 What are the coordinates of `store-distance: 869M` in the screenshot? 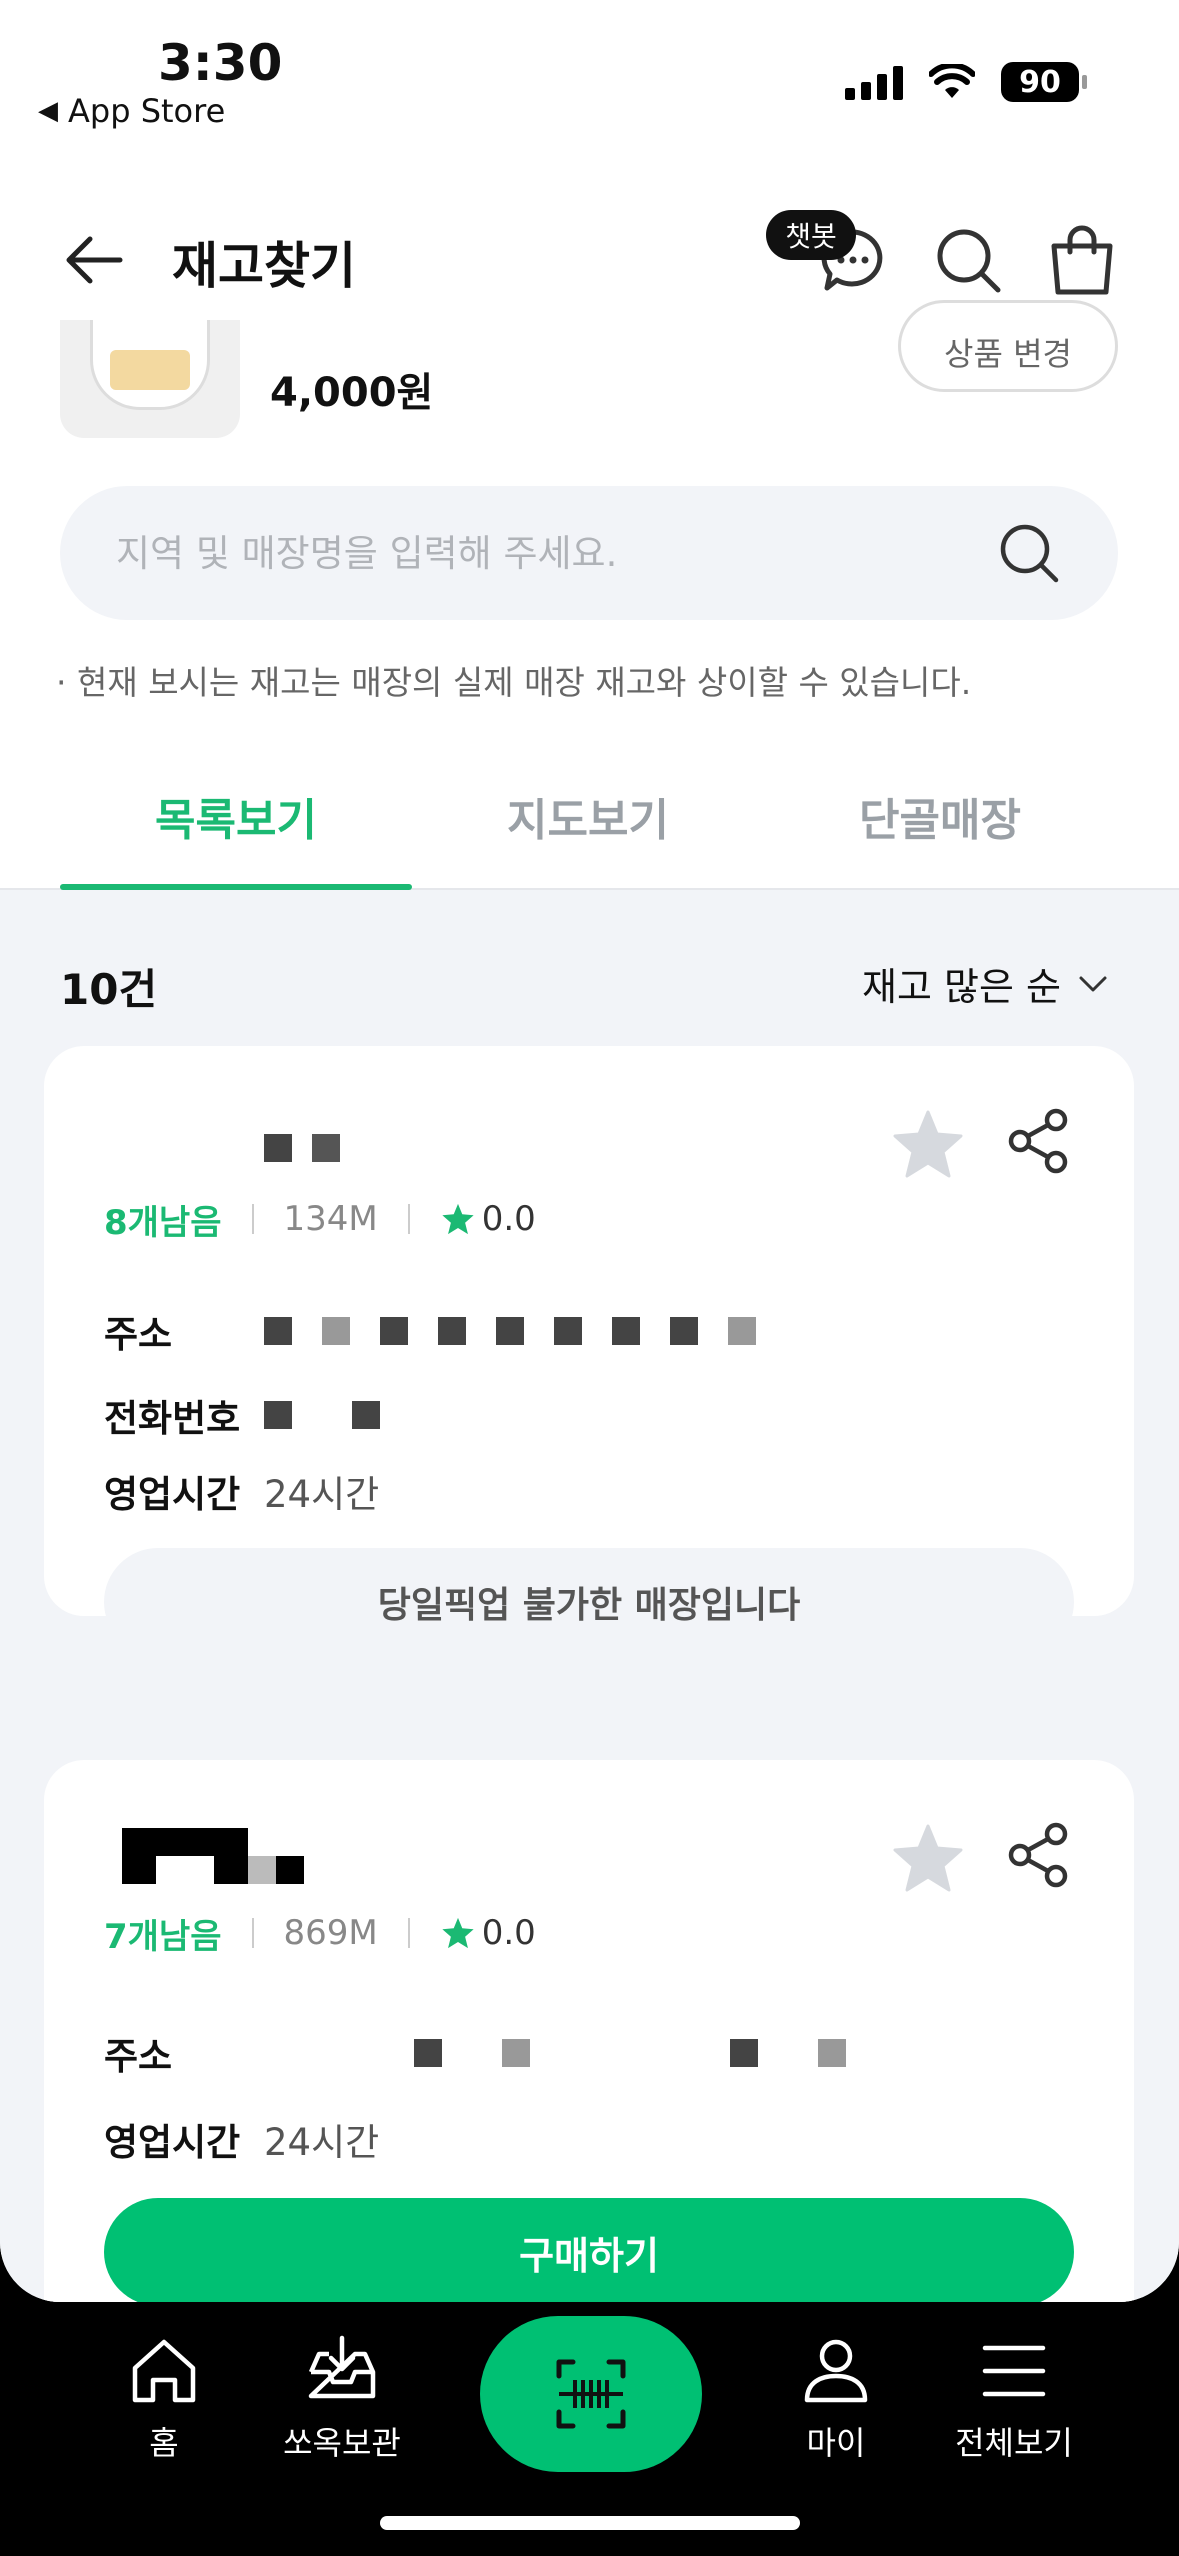 It's located at (330, 1933).